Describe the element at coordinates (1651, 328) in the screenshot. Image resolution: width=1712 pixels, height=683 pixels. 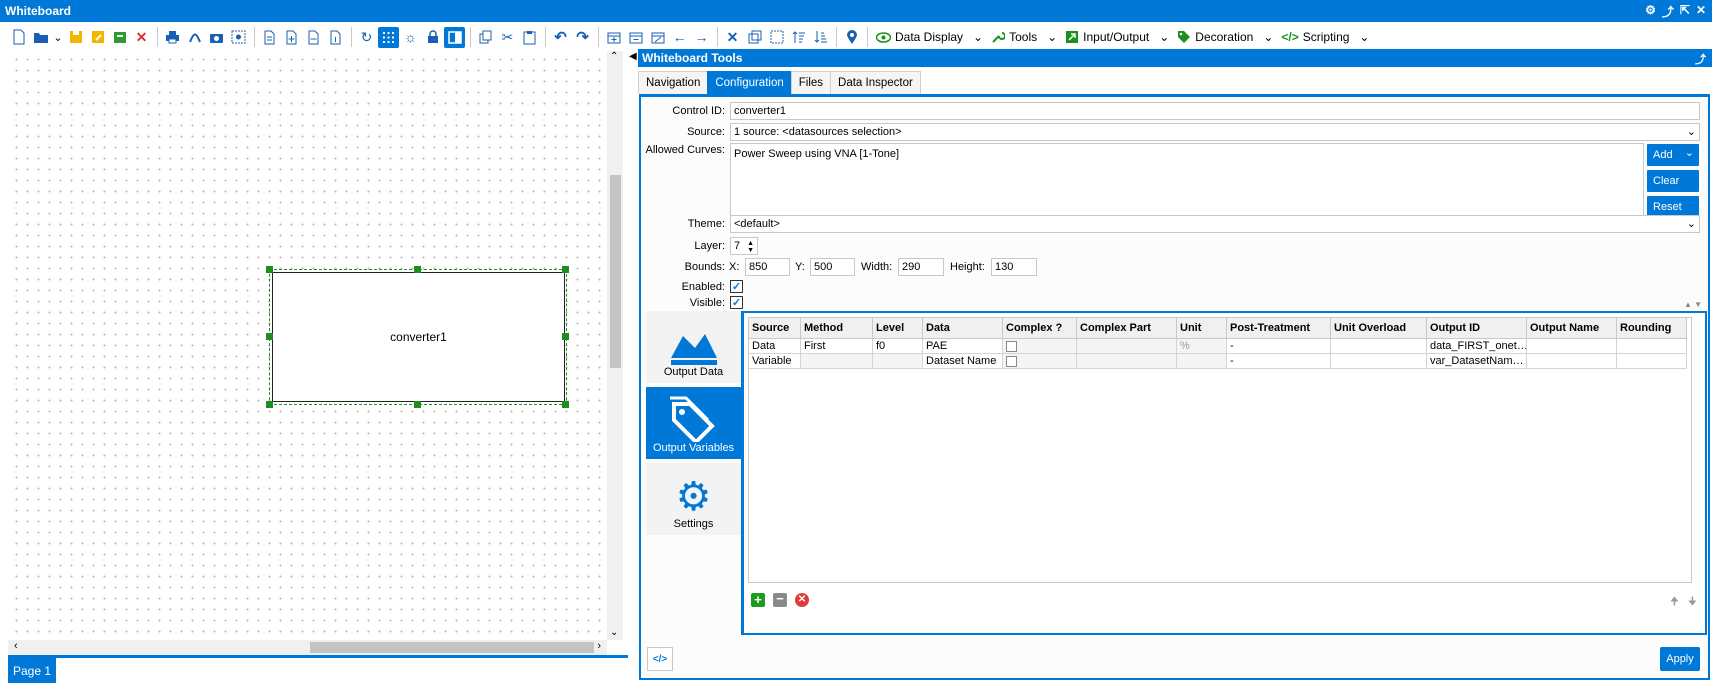
I see `column-header: Rounding` at that location.